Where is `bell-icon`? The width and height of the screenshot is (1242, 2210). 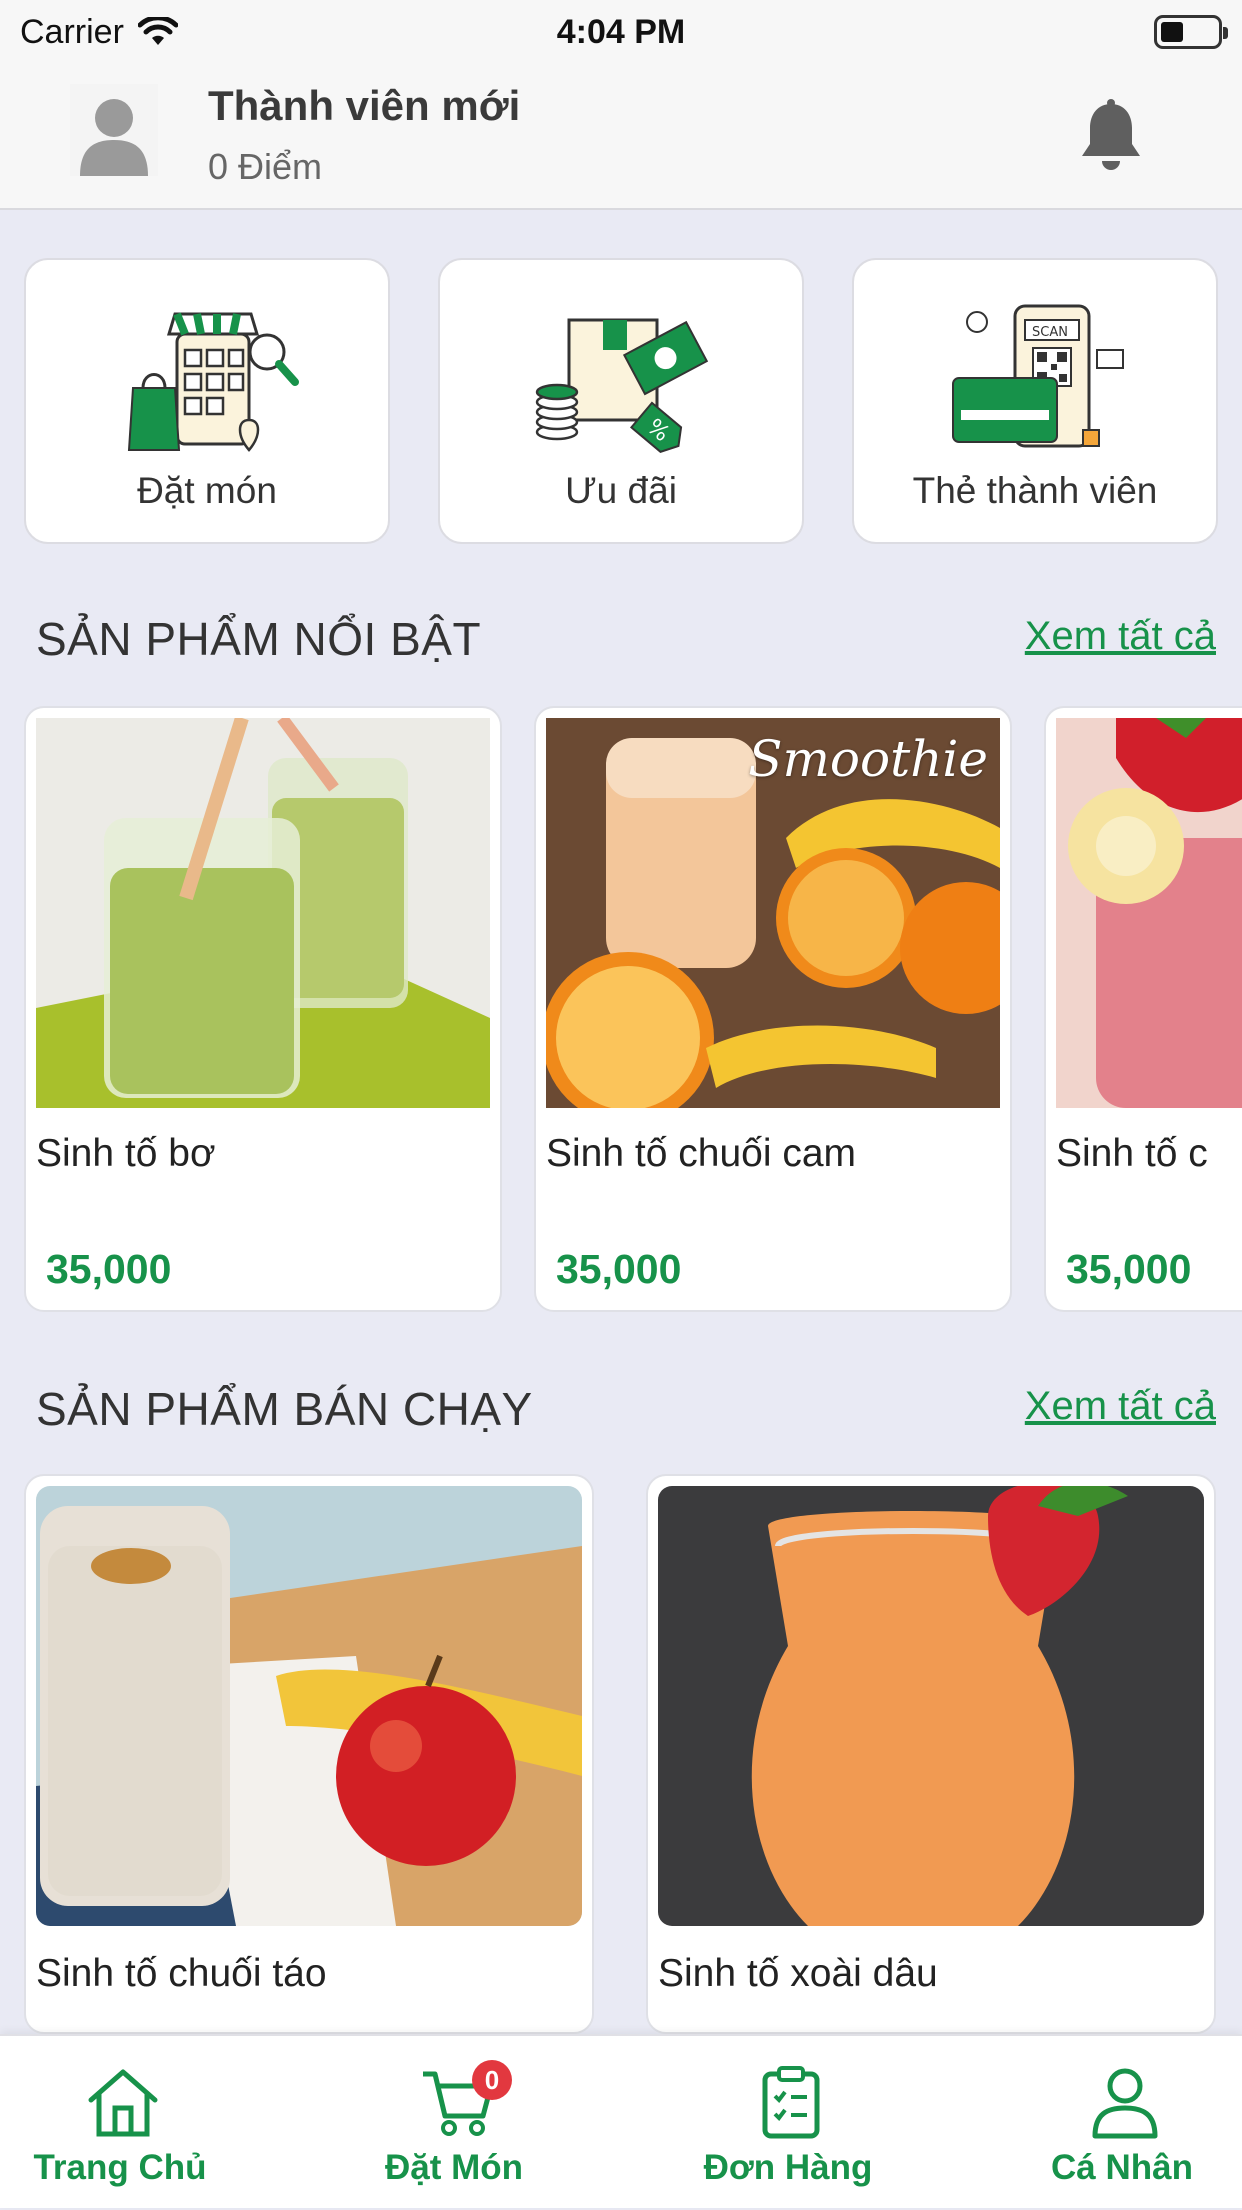
bell-icon is located at coordinates (1111, 136).